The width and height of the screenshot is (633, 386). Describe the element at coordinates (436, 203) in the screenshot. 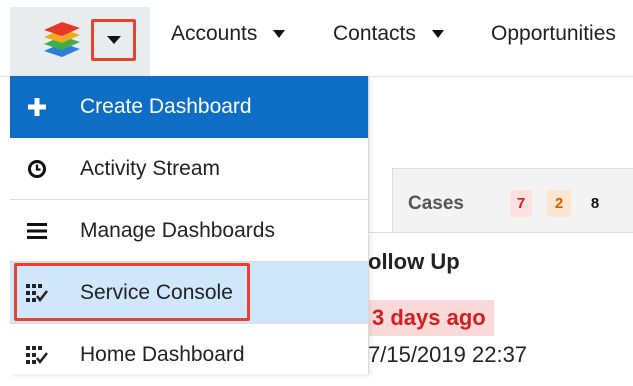

I see `cases-tab-label: Cases` at that location.